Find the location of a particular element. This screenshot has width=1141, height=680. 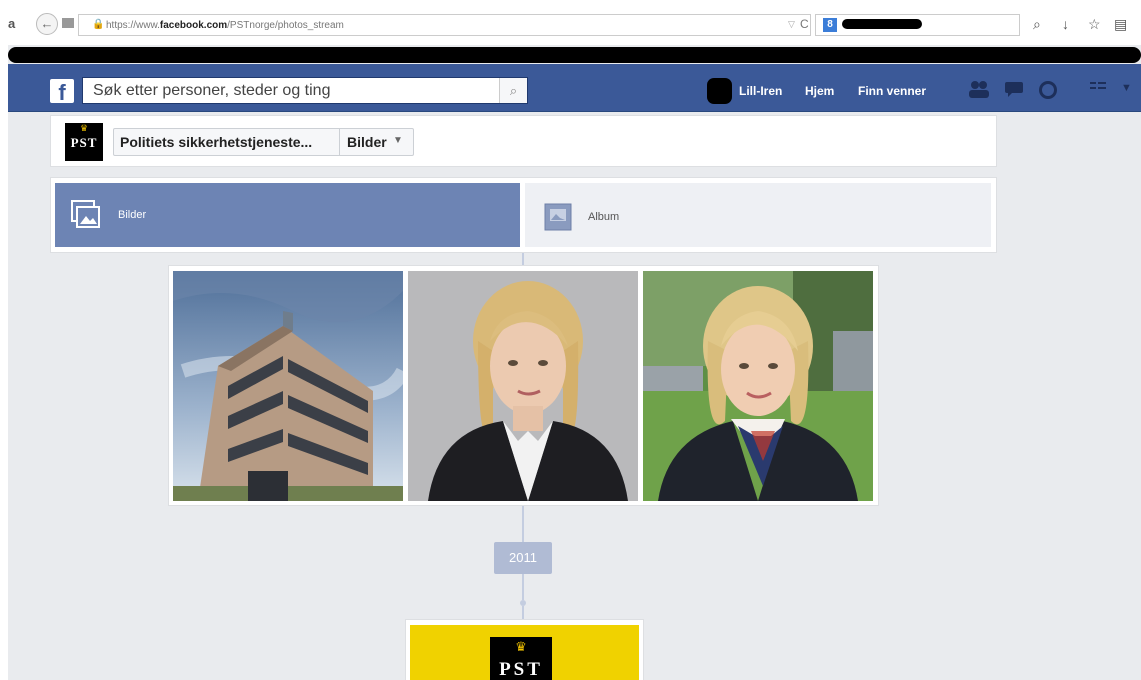

album-icon is located at coordinates (559, 218).